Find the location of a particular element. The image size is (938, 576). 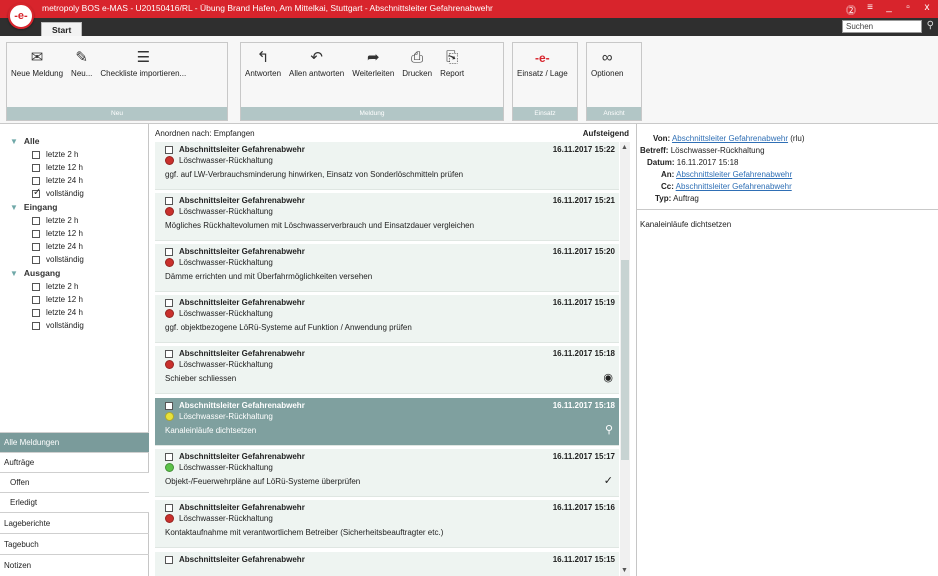

checkbox-checked is located at coordinates (36, 192).